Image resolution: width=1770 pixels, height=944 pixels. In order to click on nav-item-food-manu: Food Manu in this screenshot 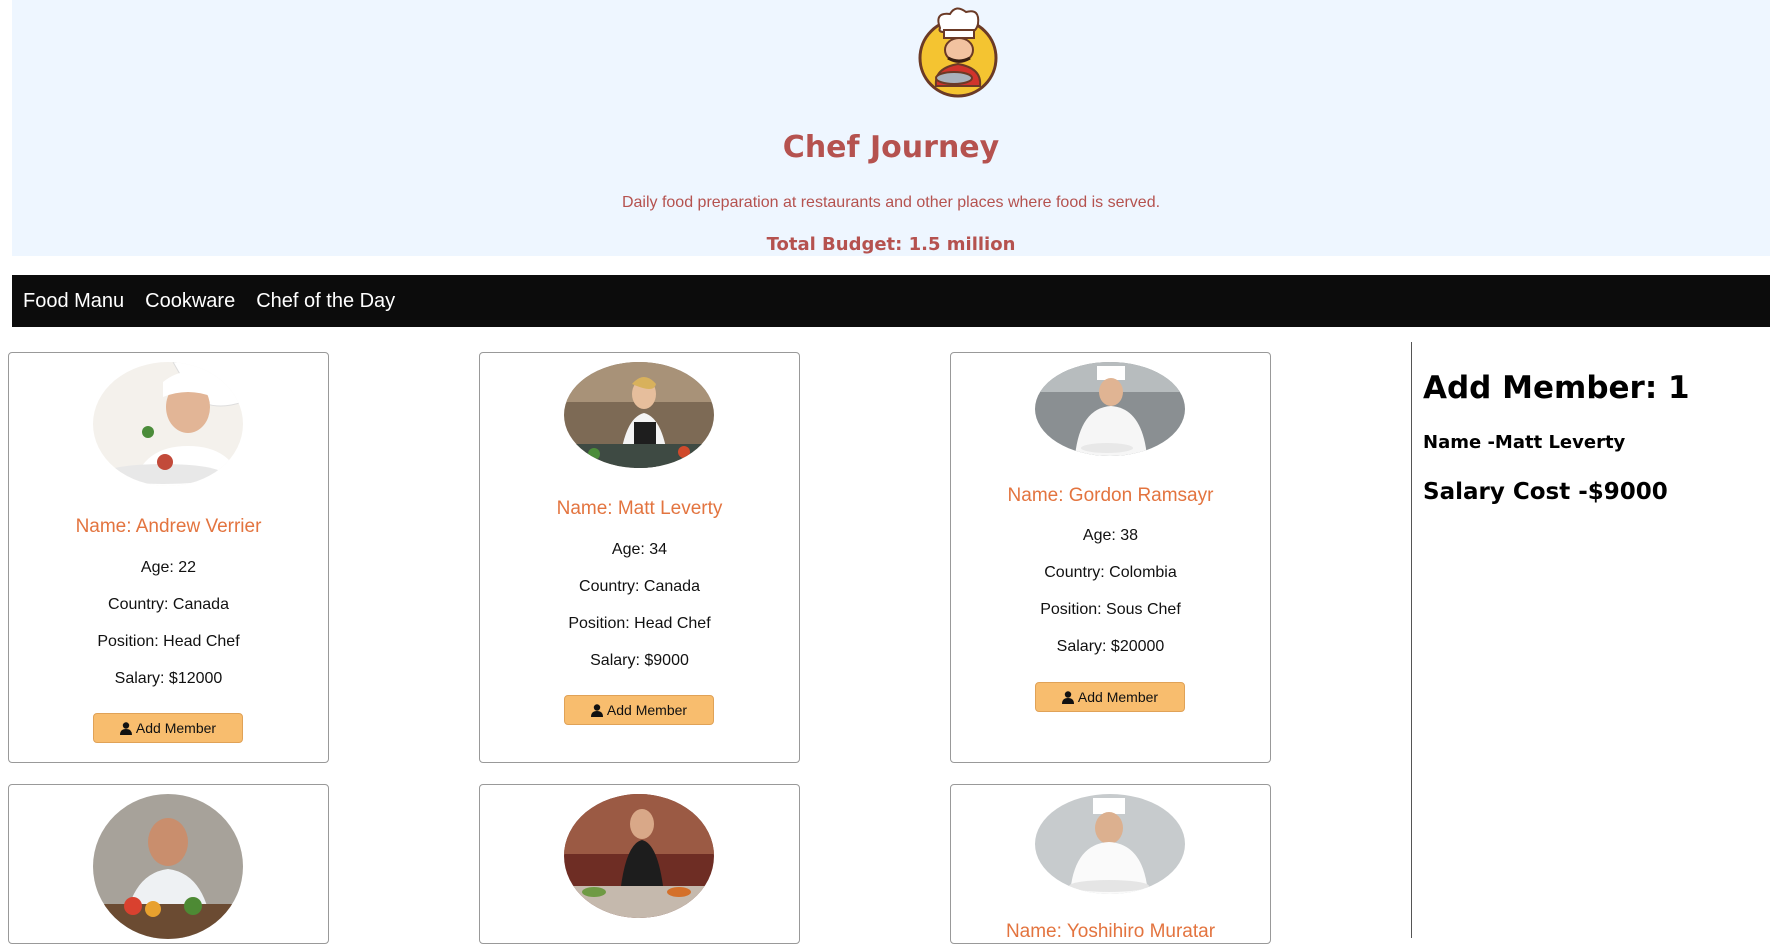, I will do `click(73, 301)`.